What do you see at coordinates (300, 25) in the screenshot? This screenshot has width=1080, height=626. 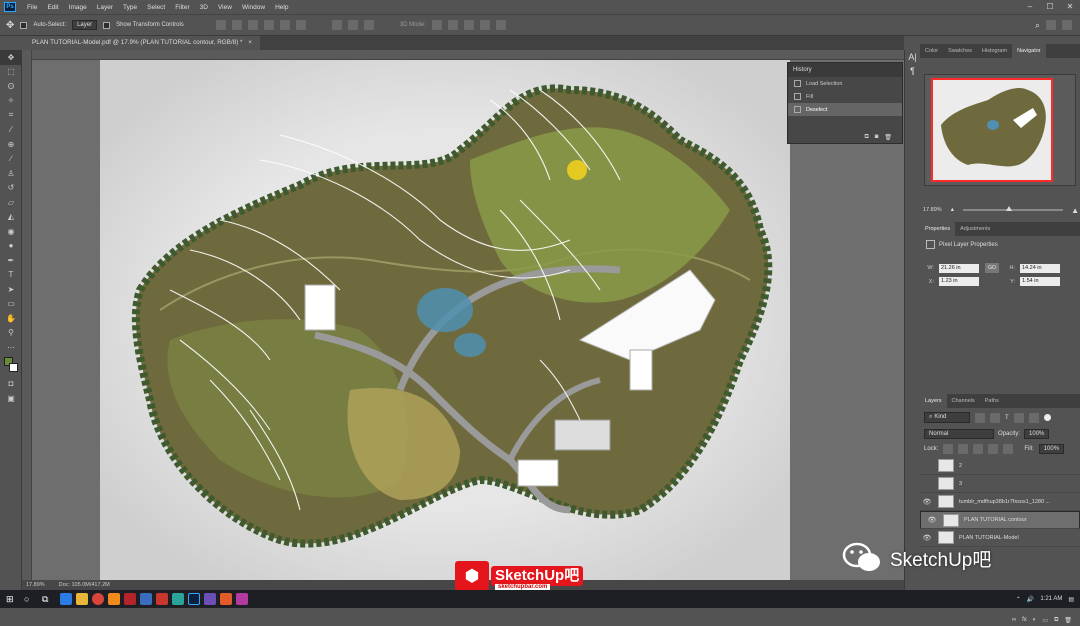 I see `align-right-icon` at bounding box center [300, 25].